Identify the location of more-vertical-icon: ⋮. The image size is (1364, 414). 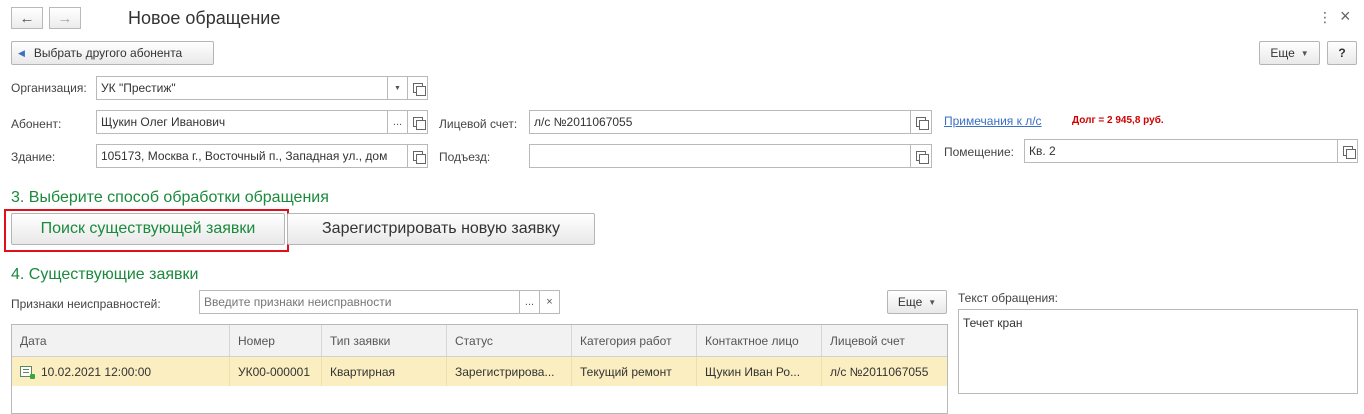
(1325, 17).